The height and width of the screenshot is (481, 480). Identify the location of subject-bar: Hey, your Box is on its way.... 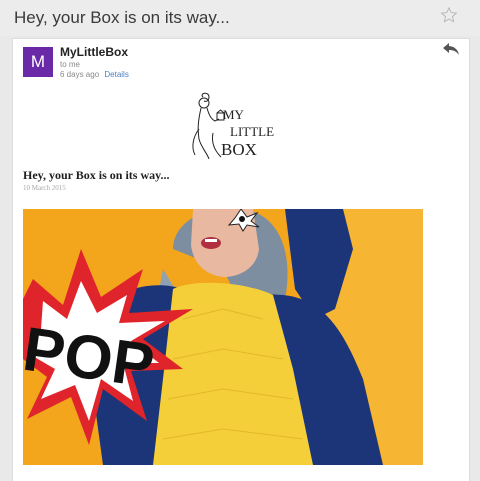
(240, 18).